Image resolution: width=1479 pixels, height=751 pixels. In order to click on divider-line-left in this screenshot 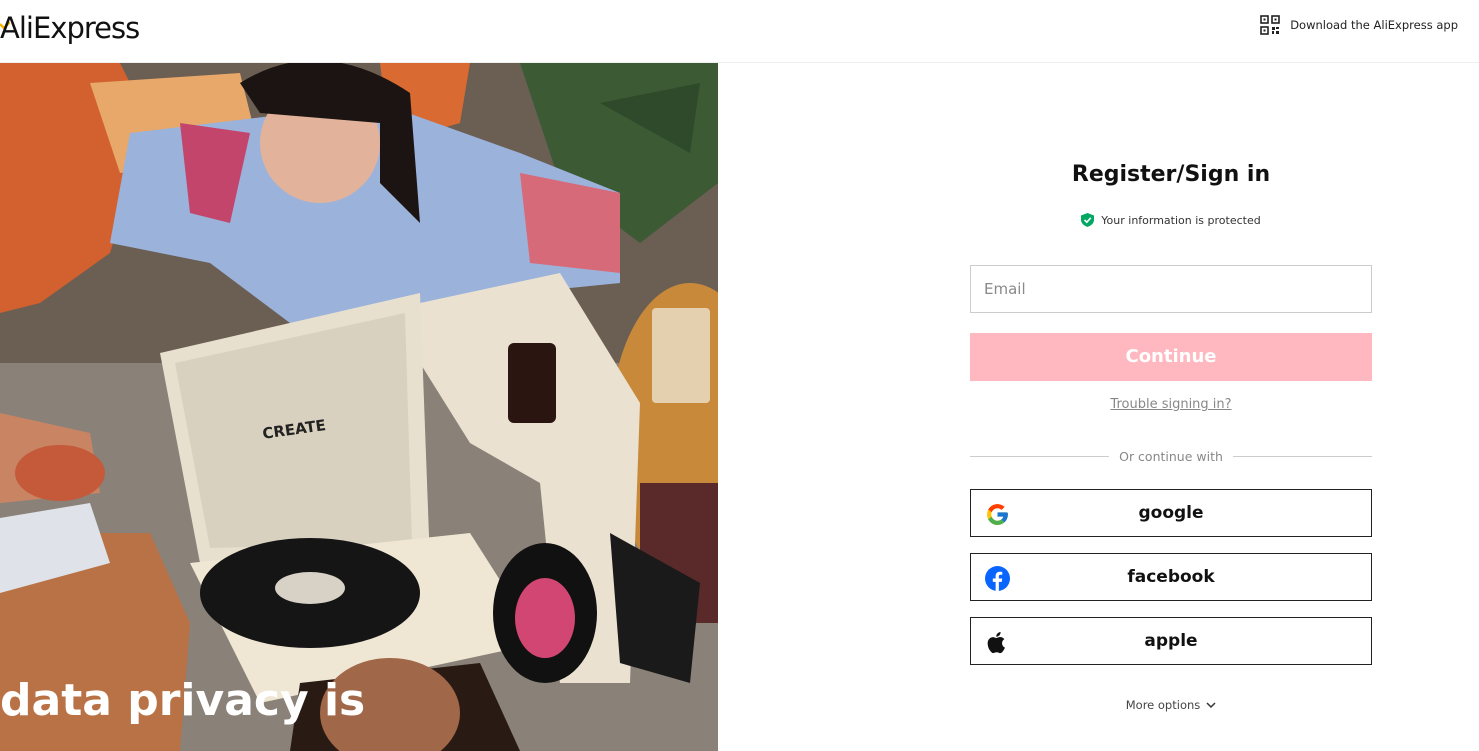, I will do `click(1040, 456)`.